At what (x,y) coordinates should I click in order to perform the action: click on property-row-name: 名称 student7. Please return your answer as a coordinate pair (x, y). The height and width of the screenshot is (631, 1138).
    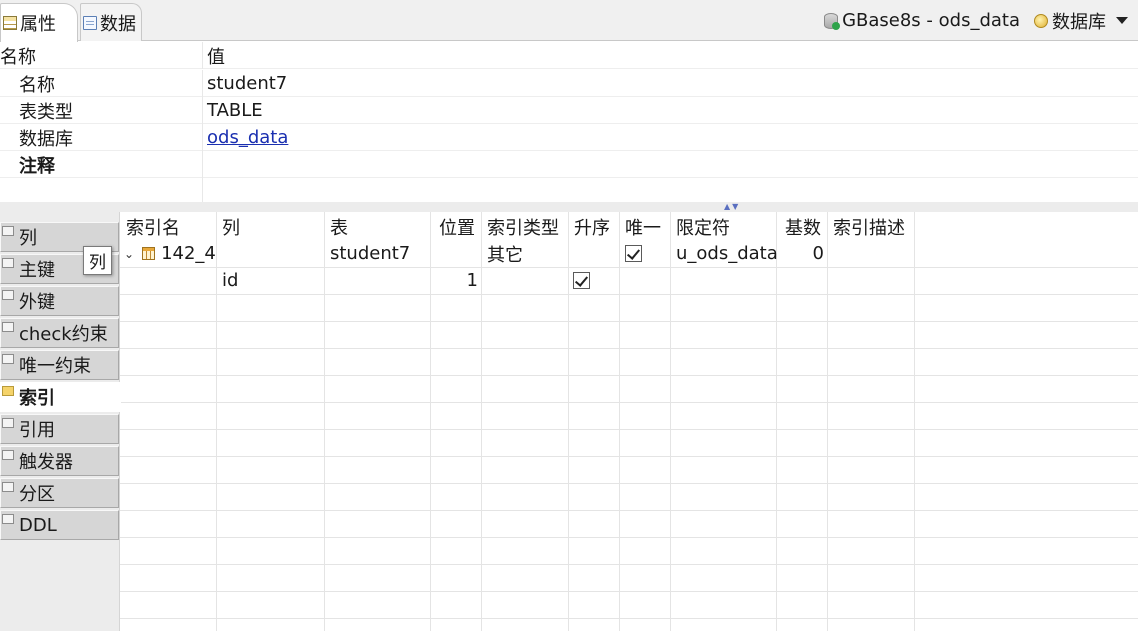
    Looking at the image, I should click on (569, 83).